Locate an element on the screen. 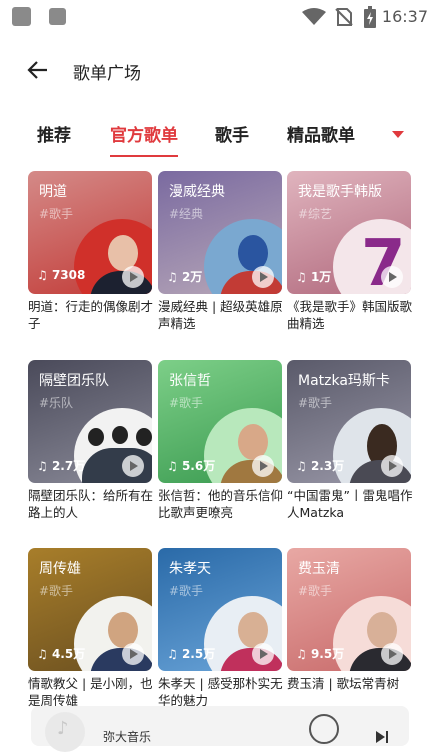  page-title: 歌单广场 is located at coordinates (107, 74).